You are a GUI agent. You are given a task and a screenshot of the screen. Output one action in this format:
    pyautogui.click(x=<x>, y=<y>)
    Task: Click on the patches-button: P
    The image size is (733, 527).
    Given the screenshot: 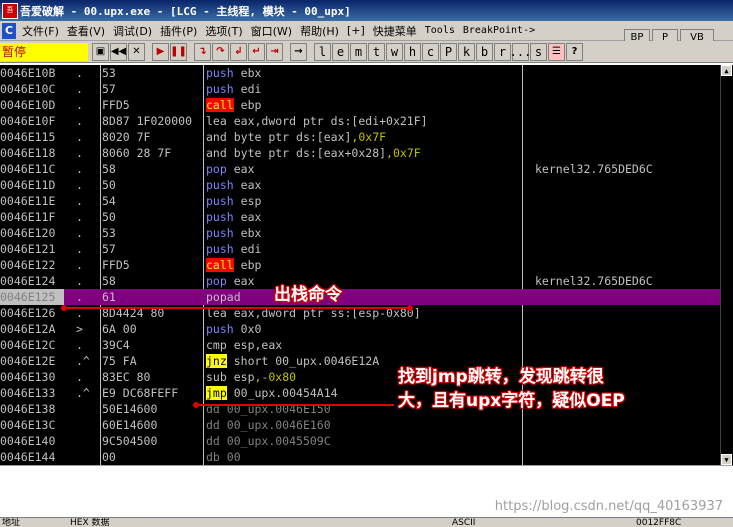 What is the action you would take?
    pyautogui.click(x=448, y=51)
    